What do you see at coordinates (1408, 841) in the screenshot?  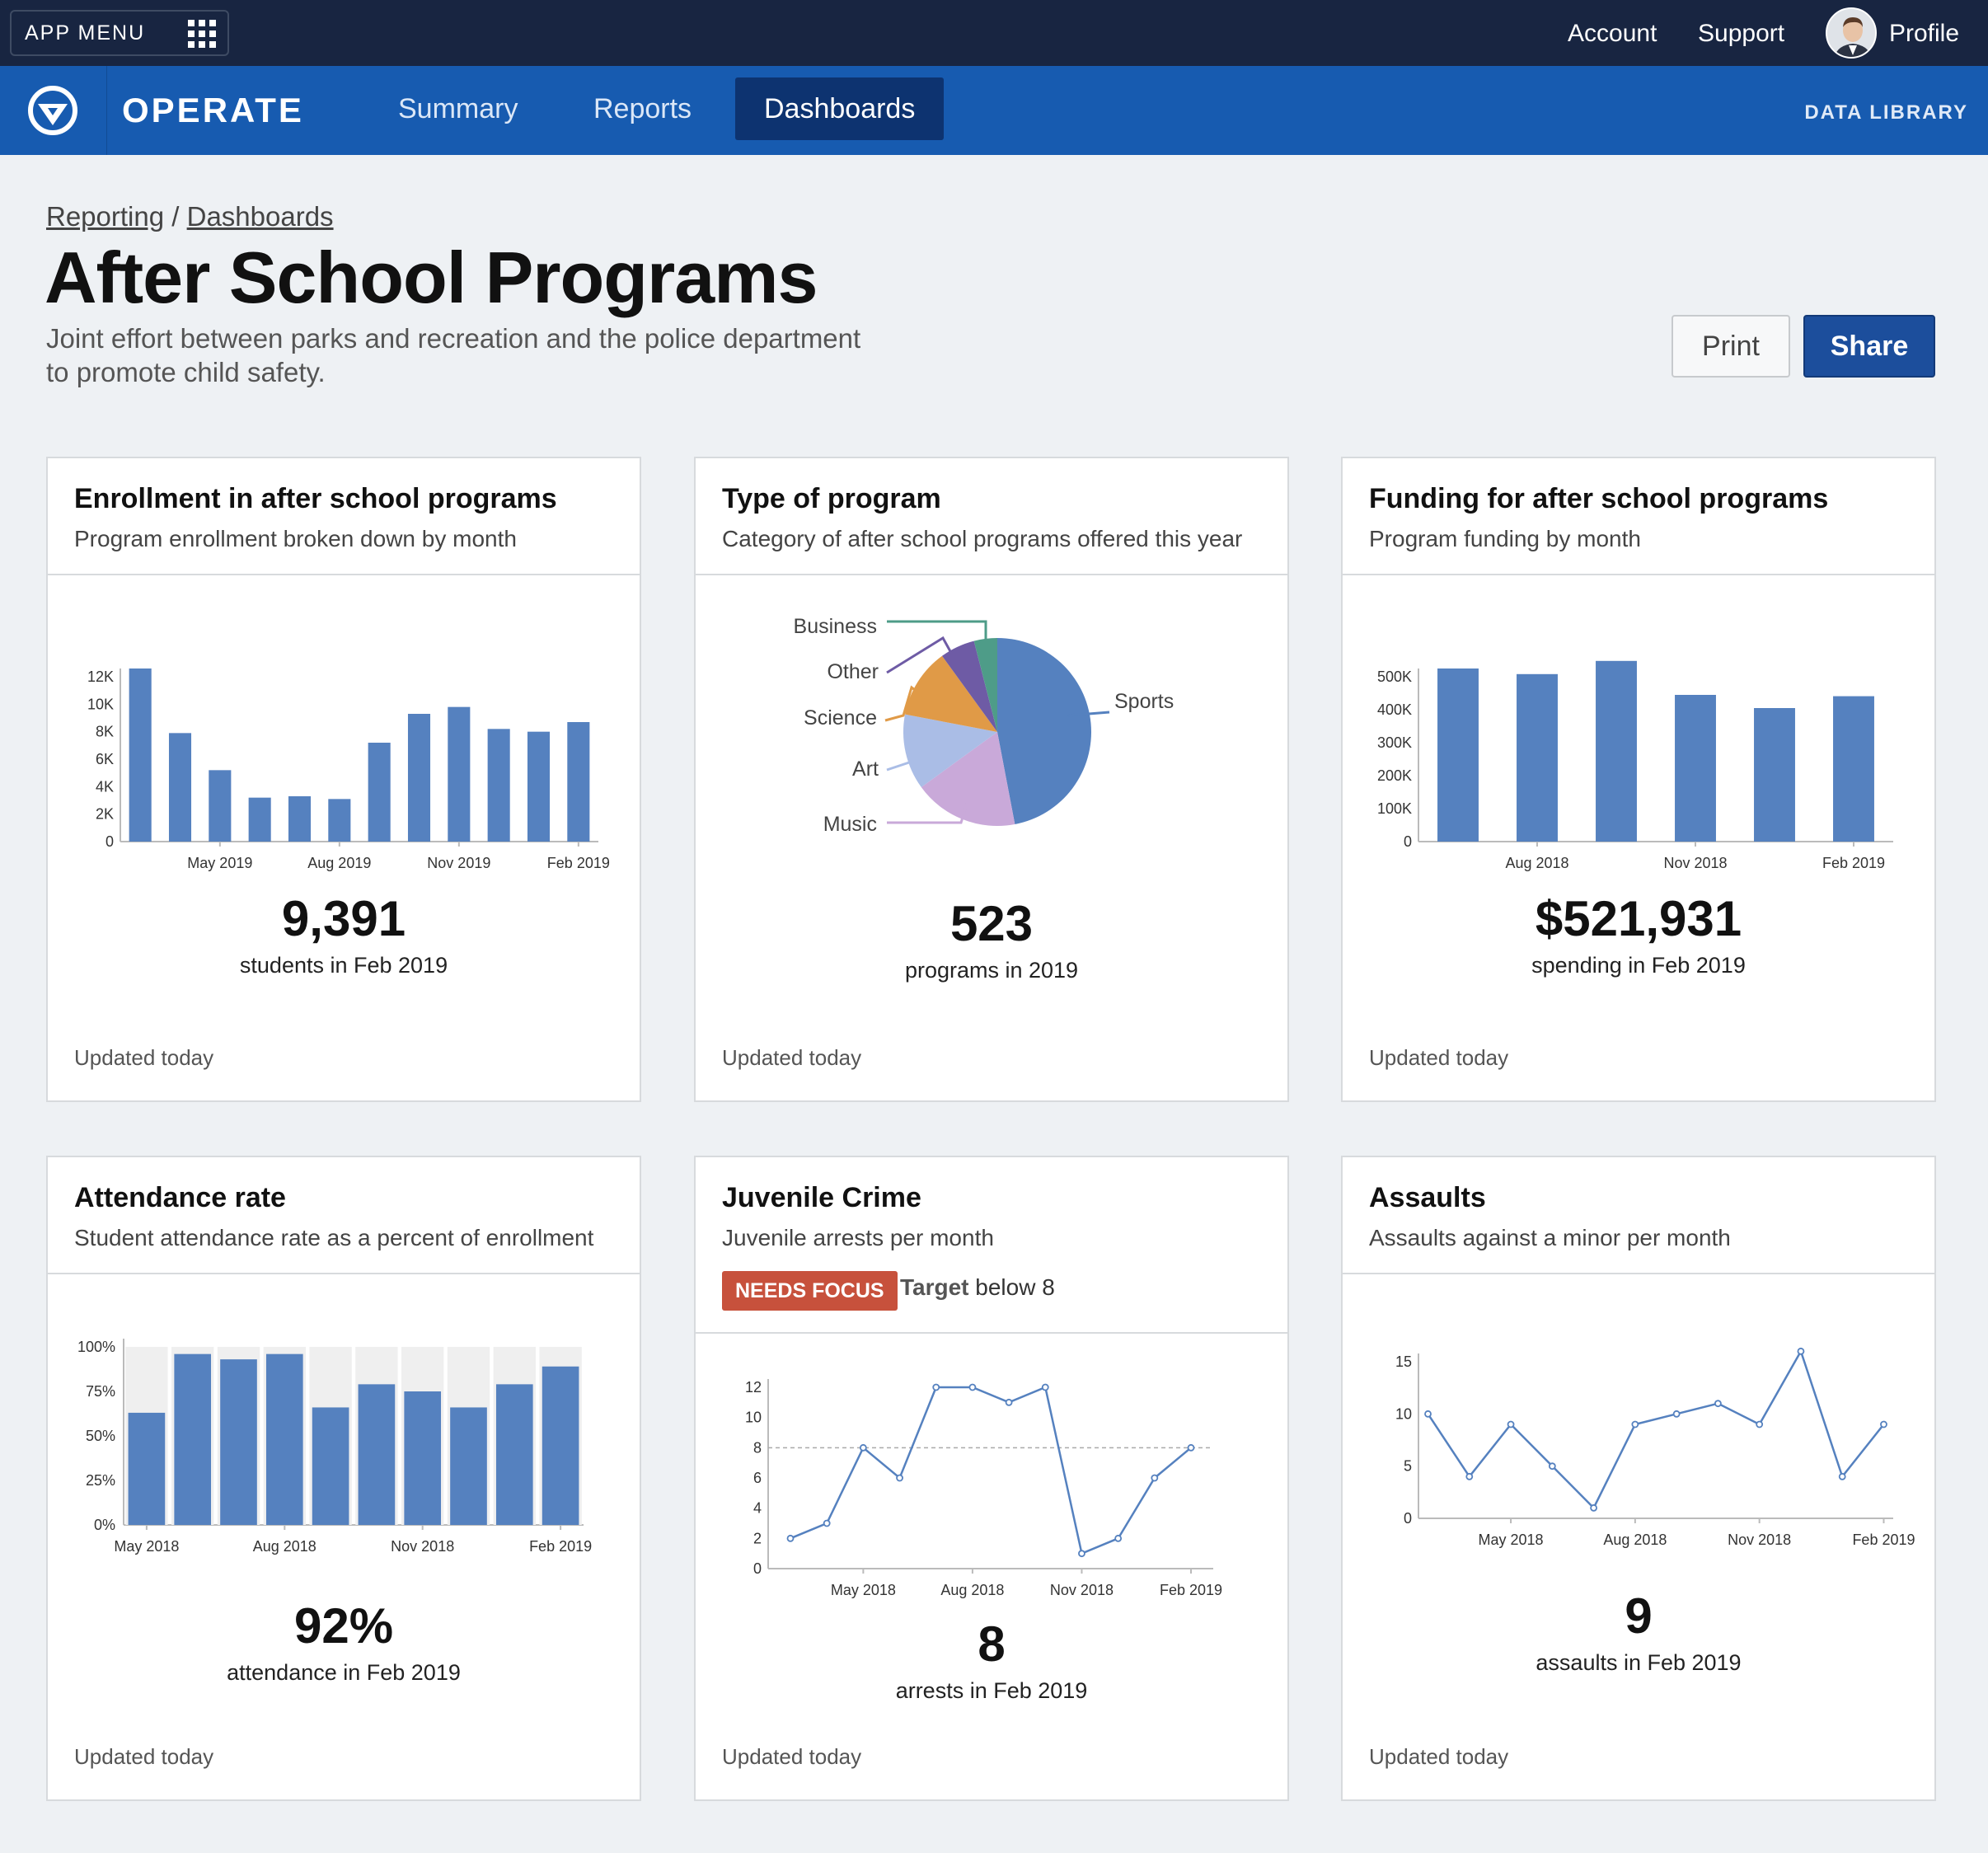 I see `y-tick-label: 0` at bounding box center [1408, 841].